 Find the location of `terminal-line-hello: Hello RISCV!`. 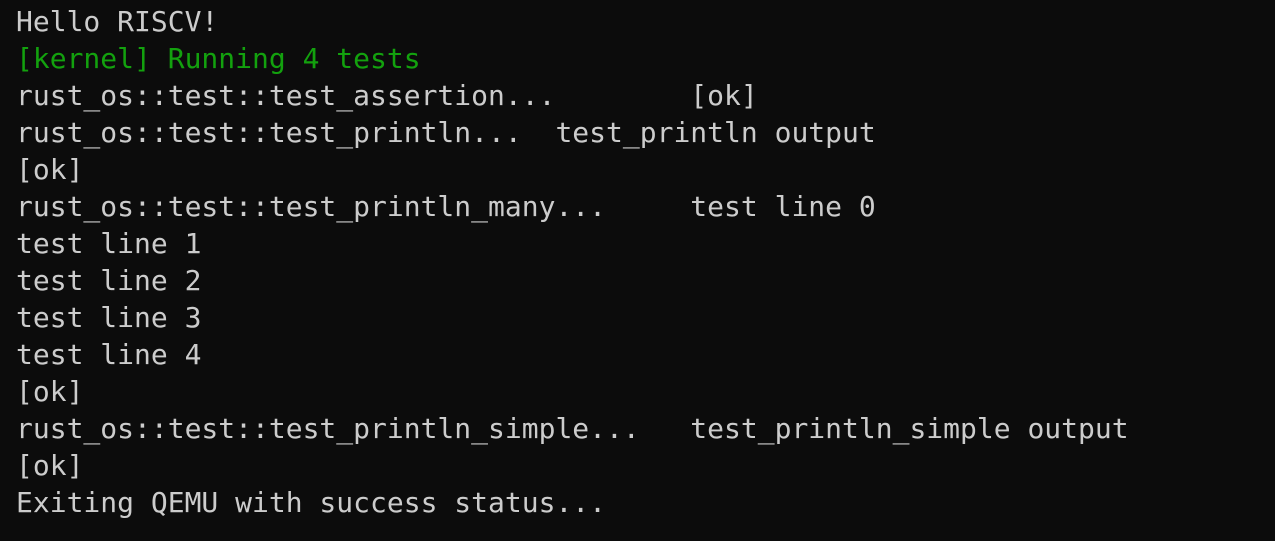

terminal-line-hello: Hello RISCV! is located at coordinates (117, 21).